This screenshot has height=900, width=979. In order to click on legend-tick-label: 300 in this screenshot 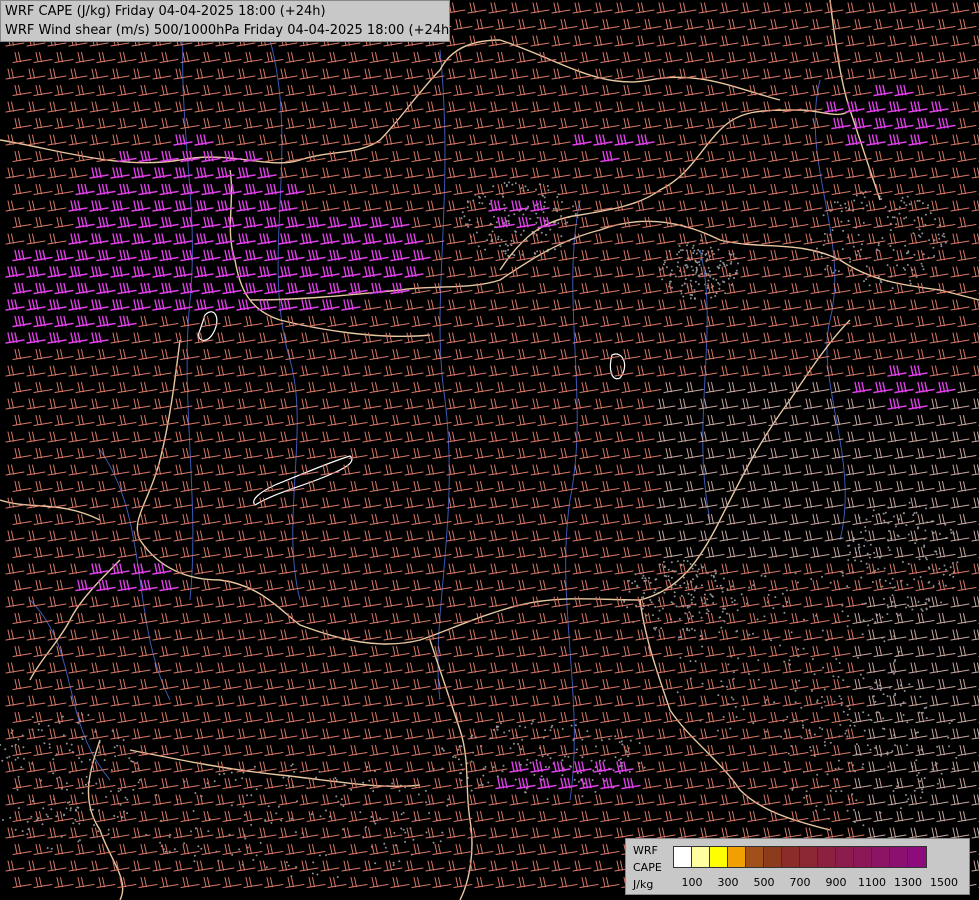, I will do `click(728, 882)`.